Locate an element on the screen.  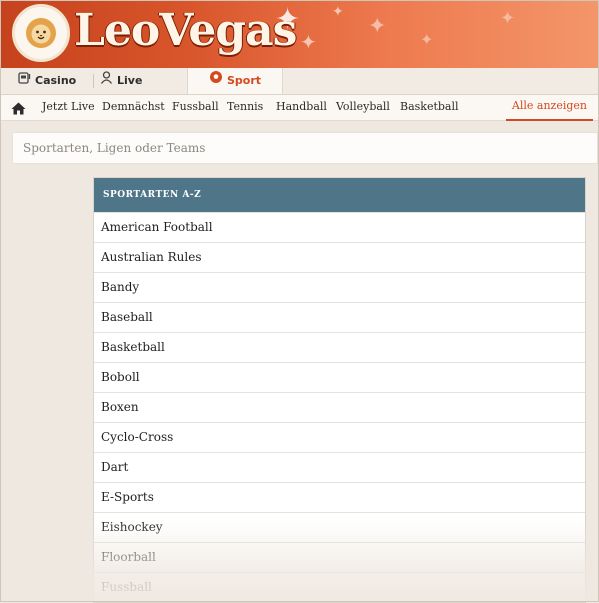
brand-logo-text: LeoVegas is located at coordinates (185, 30).